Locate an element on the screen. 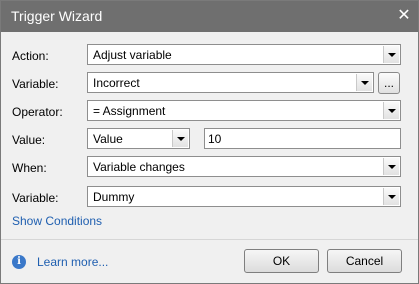 This screenshot has width=419, height=284. when-value: Variable changes is located at coordinates (139, 167).